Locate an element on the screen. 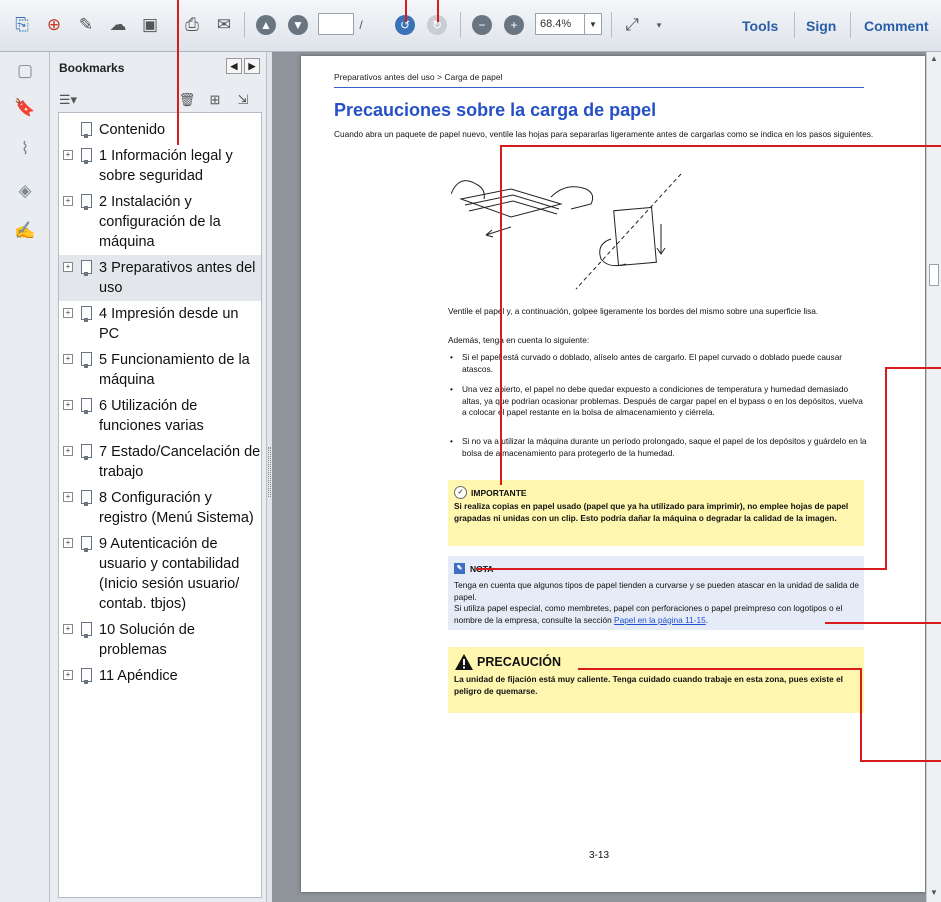 The height and width of the screenshot is (902, 941). expand-panel-icon: ▶ is located at coordinates (252, 66).